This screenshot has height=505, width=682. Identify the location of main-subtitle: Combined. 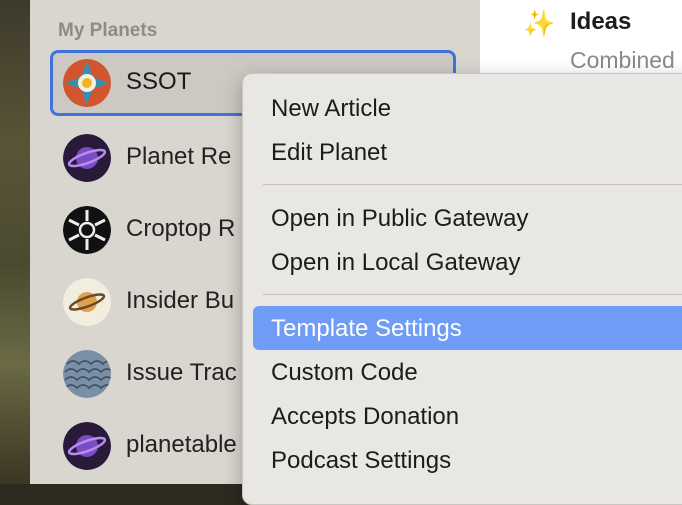
(622, 60).